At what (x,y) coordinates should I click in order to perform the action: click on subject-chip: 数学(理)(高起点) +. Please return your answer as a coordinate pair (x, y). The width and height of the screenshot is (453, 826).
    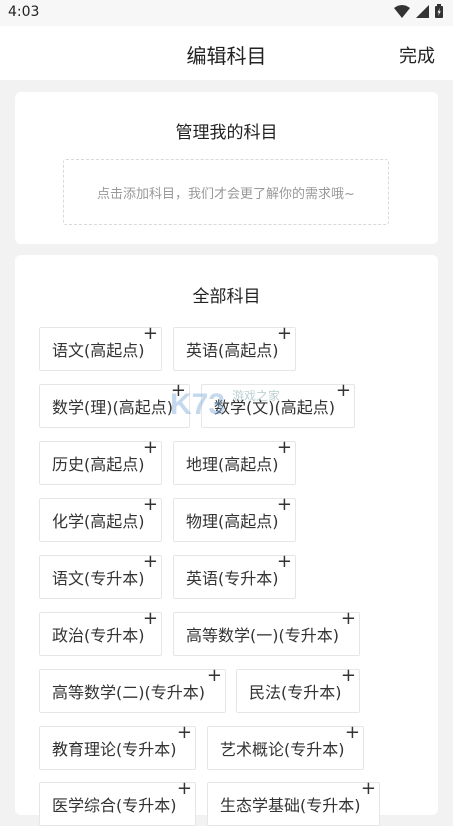
    Looking at the image, I should click on (114, 405).